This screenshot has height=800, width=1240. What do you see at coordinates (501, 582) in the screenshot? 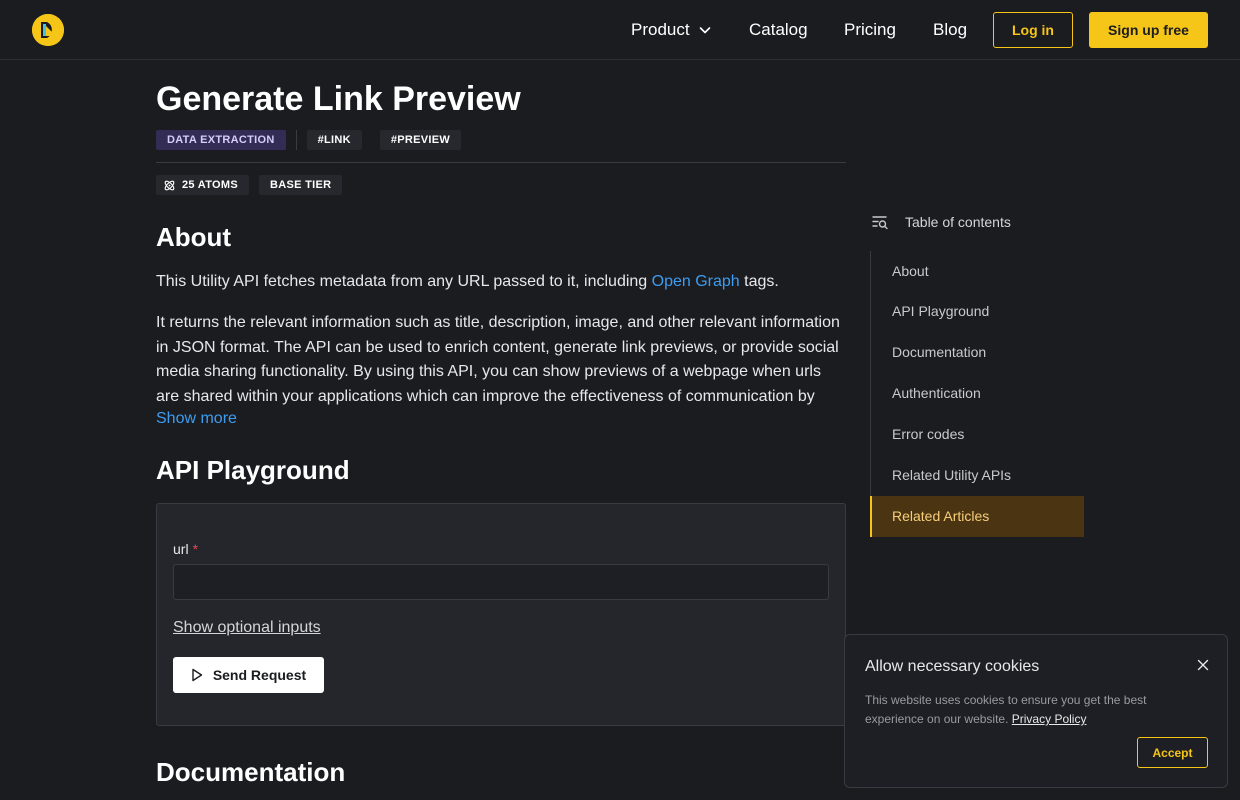
I see `url-input` at bounding box center [501, 582].